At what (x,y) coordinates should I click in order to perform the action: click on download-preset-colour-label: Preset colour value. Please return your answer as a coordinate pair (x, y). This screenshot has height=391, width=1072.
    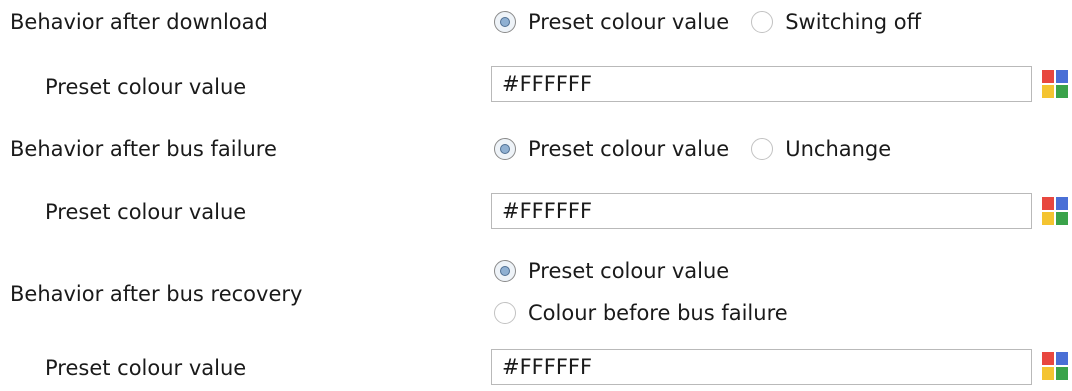
    Looking at the image, I should click on (146, 87).